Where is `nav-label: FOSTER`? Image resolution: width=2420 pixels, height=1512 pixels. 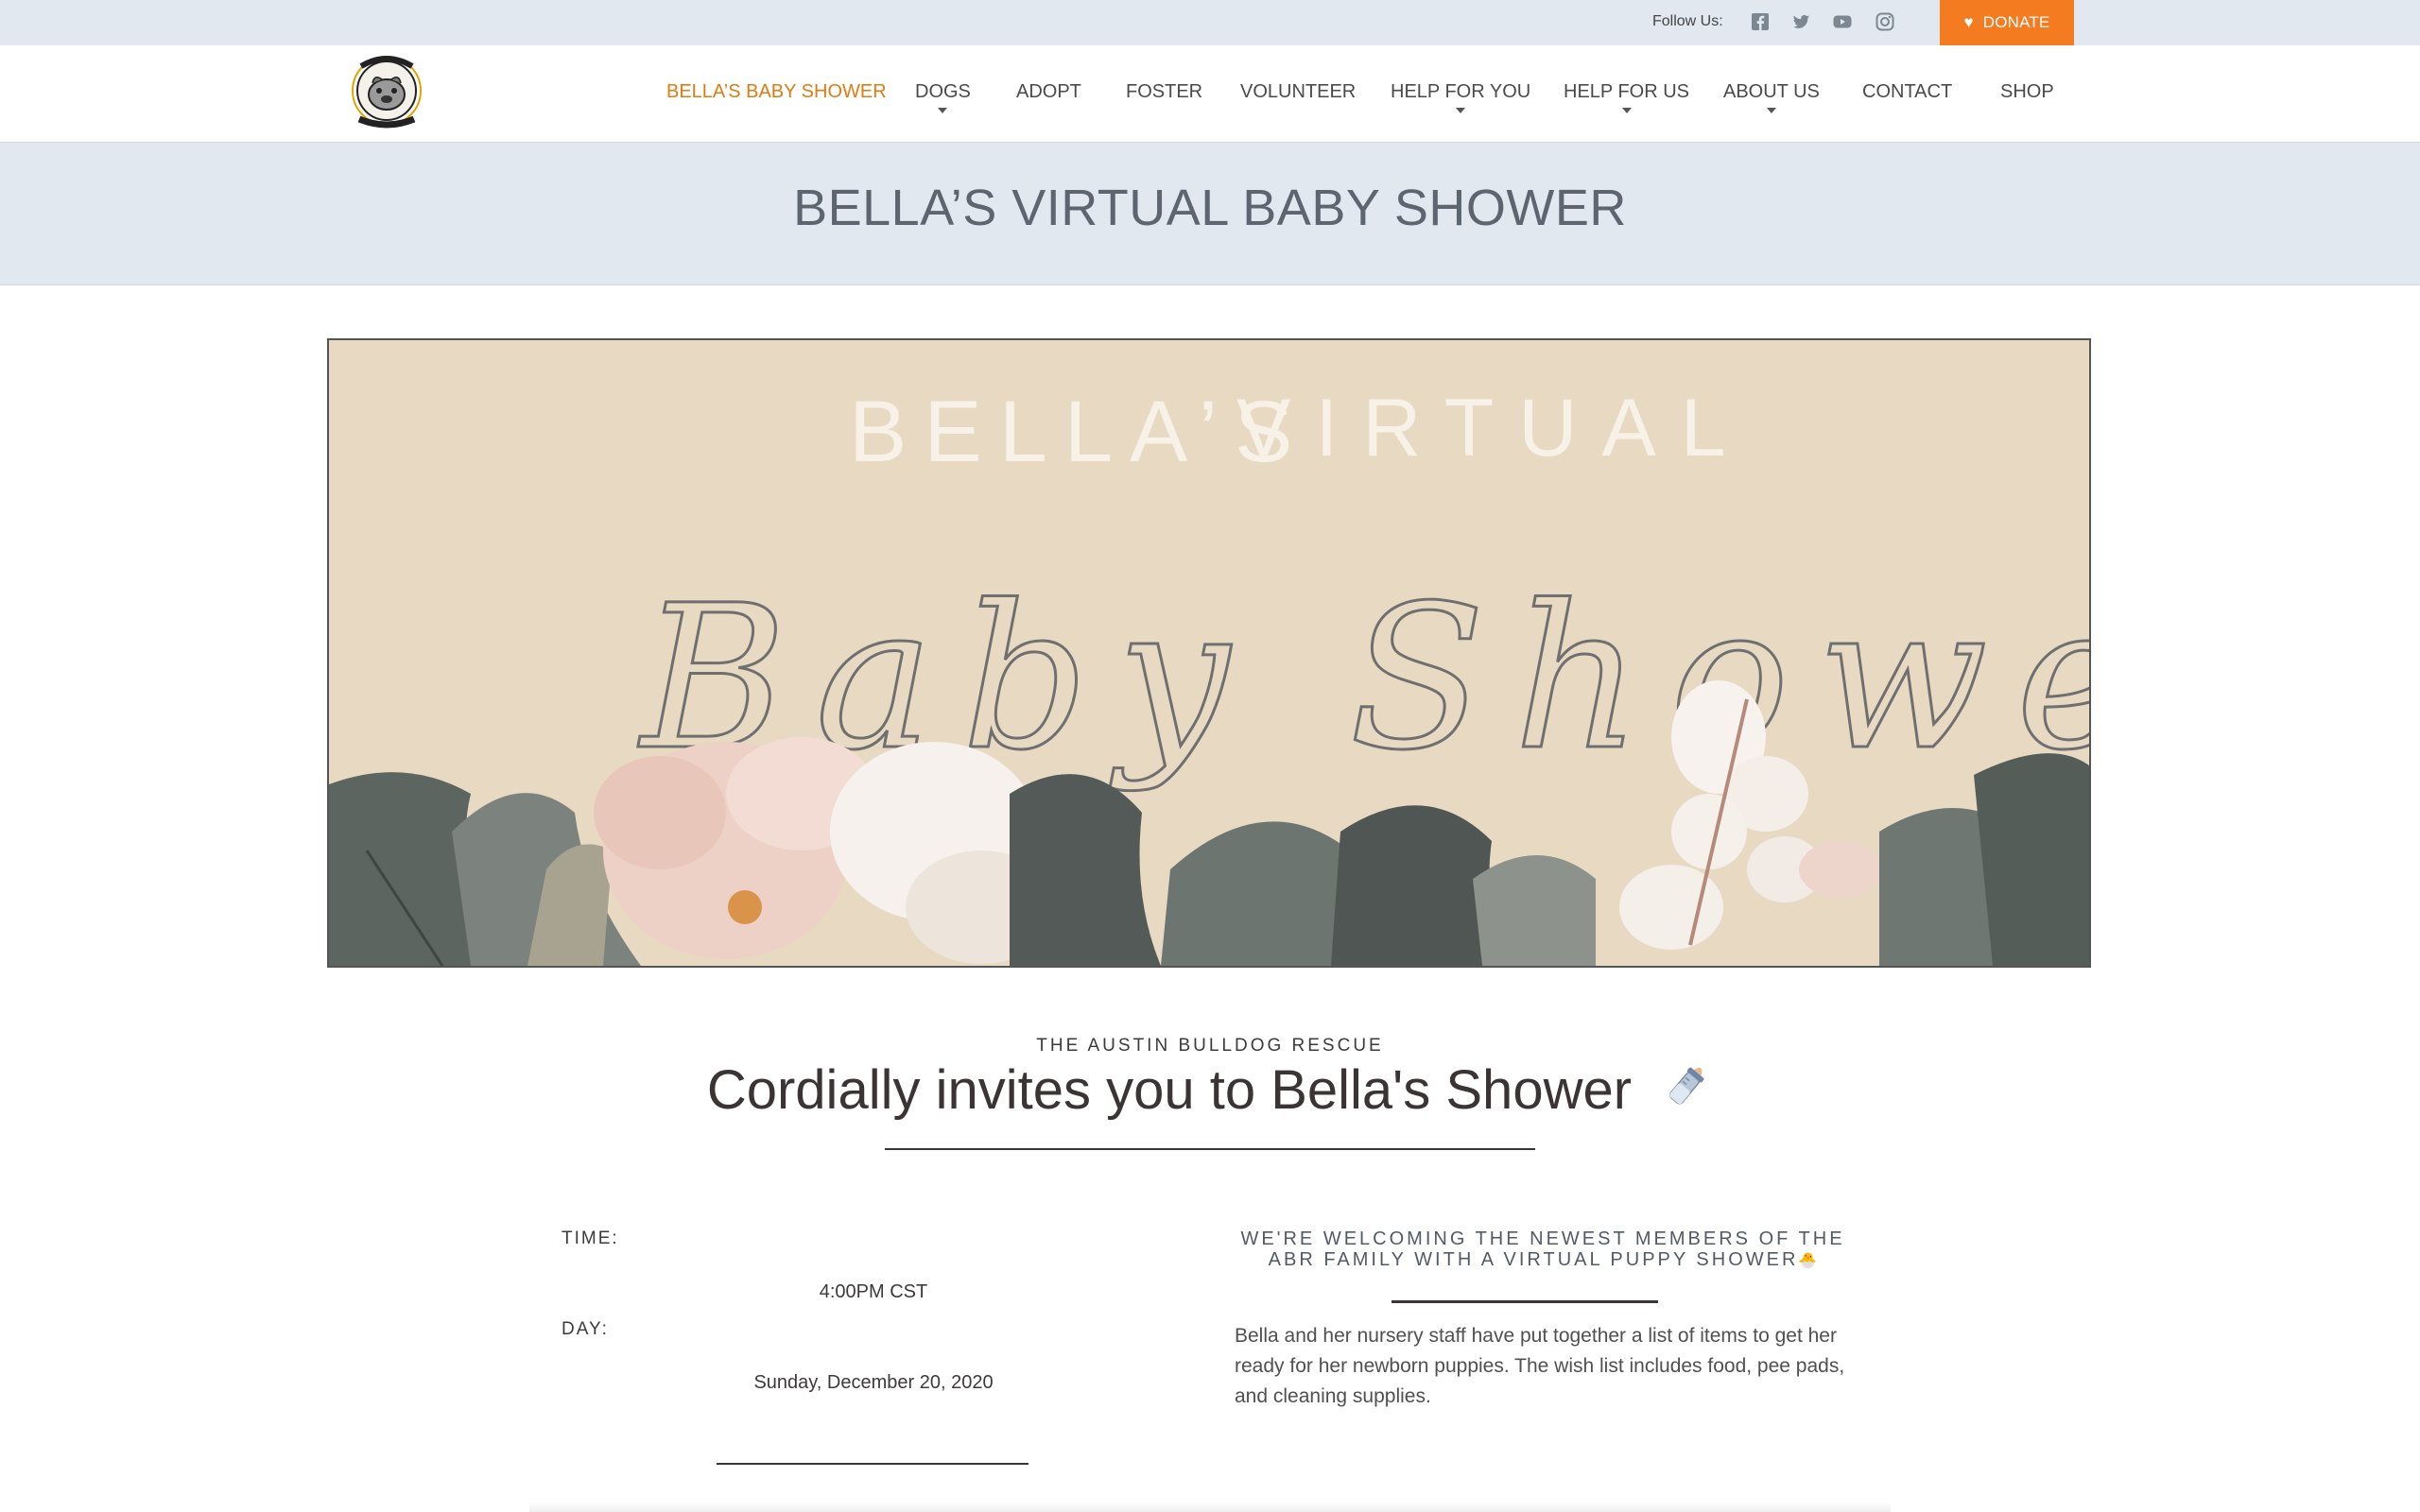
nav-label: FOSTER is located at coordinates (1164, 91).